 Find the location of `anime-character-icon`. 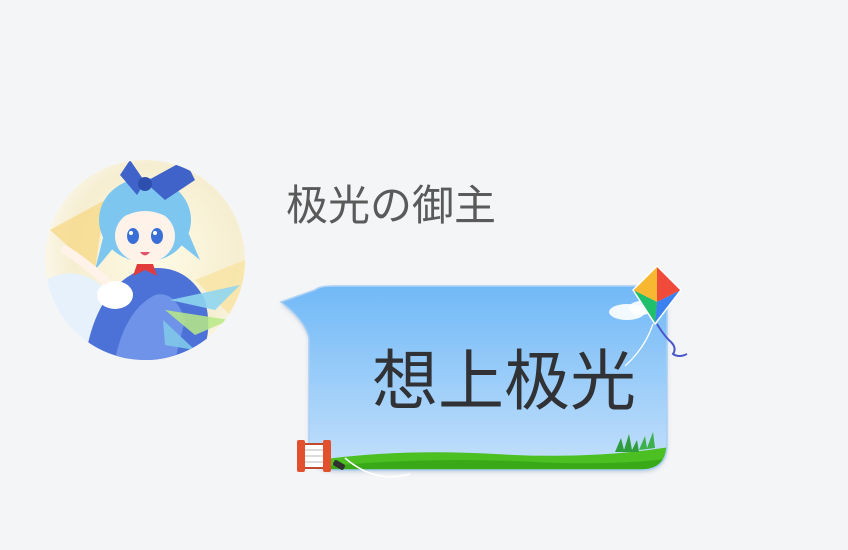

anime-character-icon is located at coordinates (145, 260).